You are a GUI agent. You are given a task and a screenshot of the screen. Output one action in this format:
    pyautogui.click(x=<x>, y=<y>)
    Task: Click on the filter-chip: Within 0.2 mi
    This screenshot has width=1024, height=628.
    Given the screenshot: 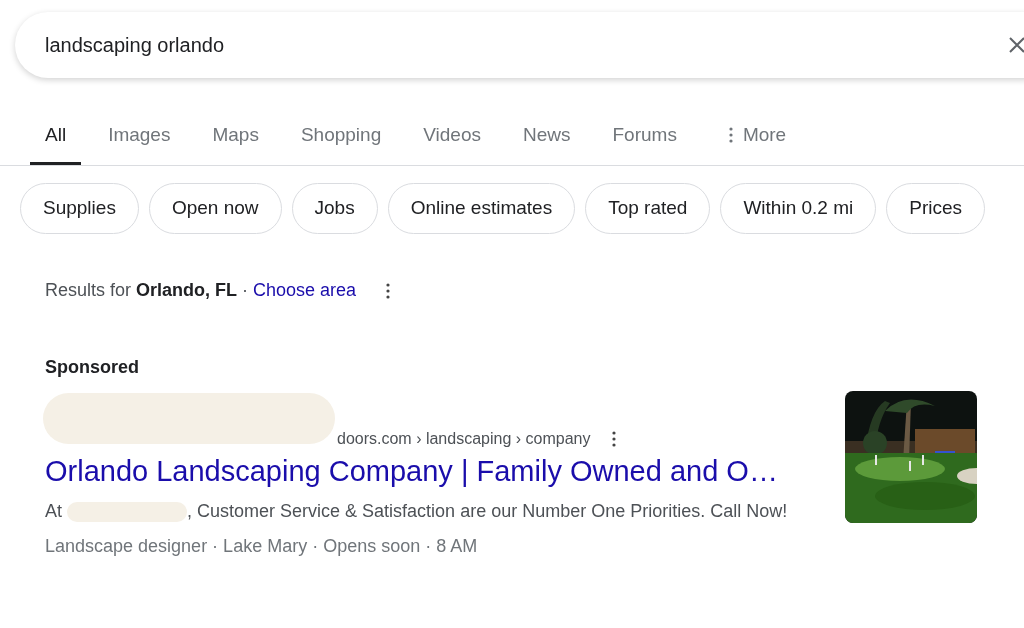 What is the action you would take?
    pyautogui.click(x=798, y=208)
    